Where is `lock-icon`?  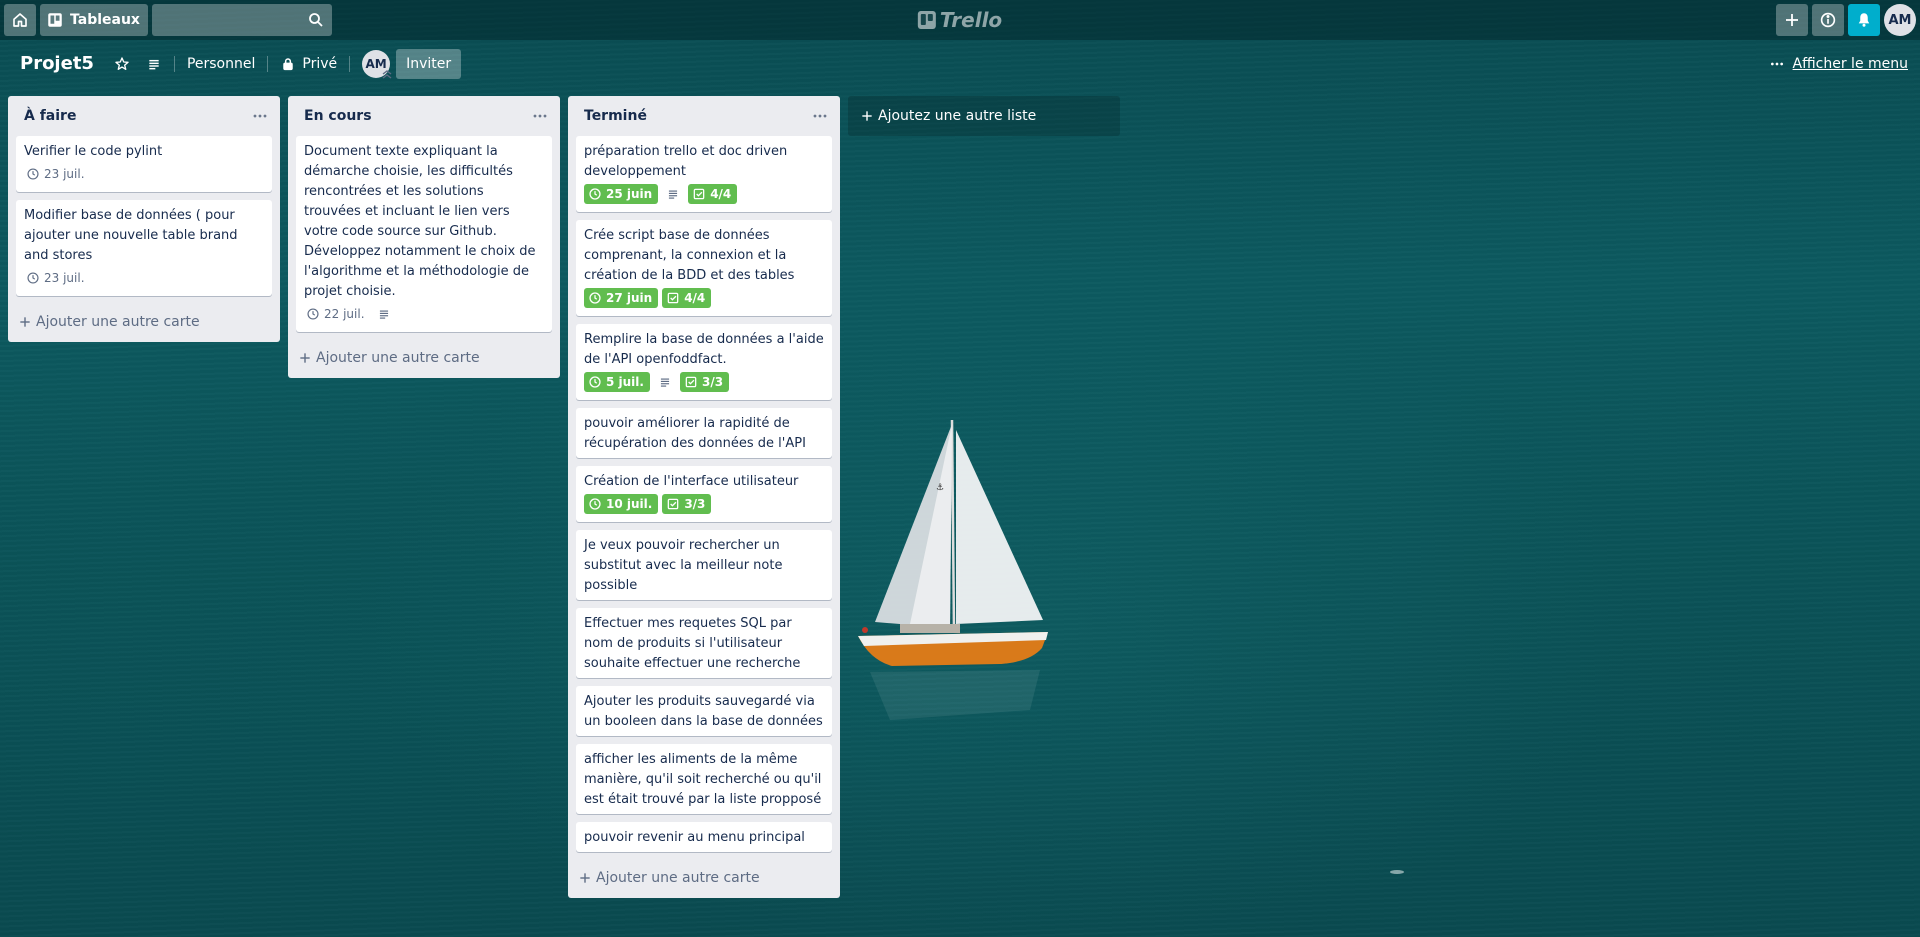 lock-icon is located at coordinates (288, 64).